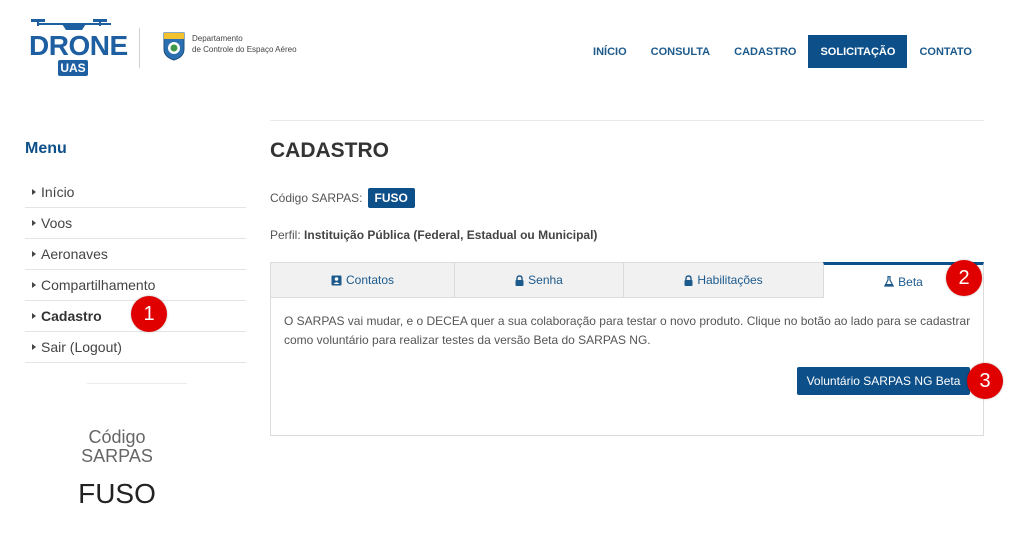 The height and width of the screenshot is (551, 1024). What do you see at coordinates (285, 235) in the screenshot?
I see `profile-label: Perfil:` at bounding box center [285, 235].